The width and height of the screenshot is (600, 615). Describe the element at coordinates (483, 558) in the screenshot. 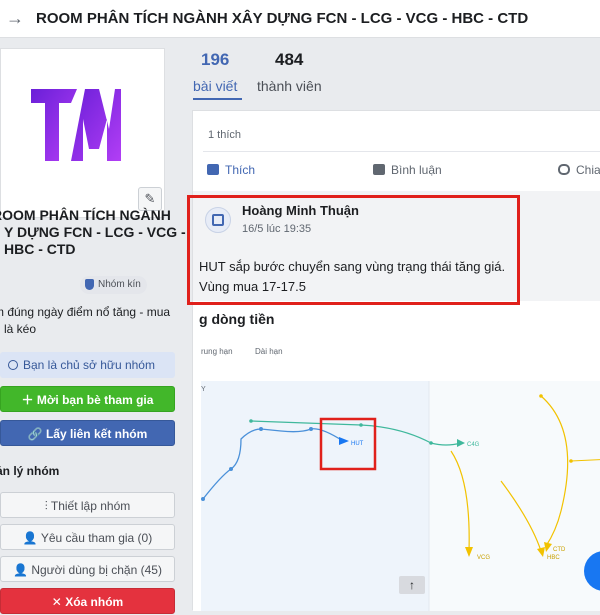

I see `label-vcg: VCG` at that location.